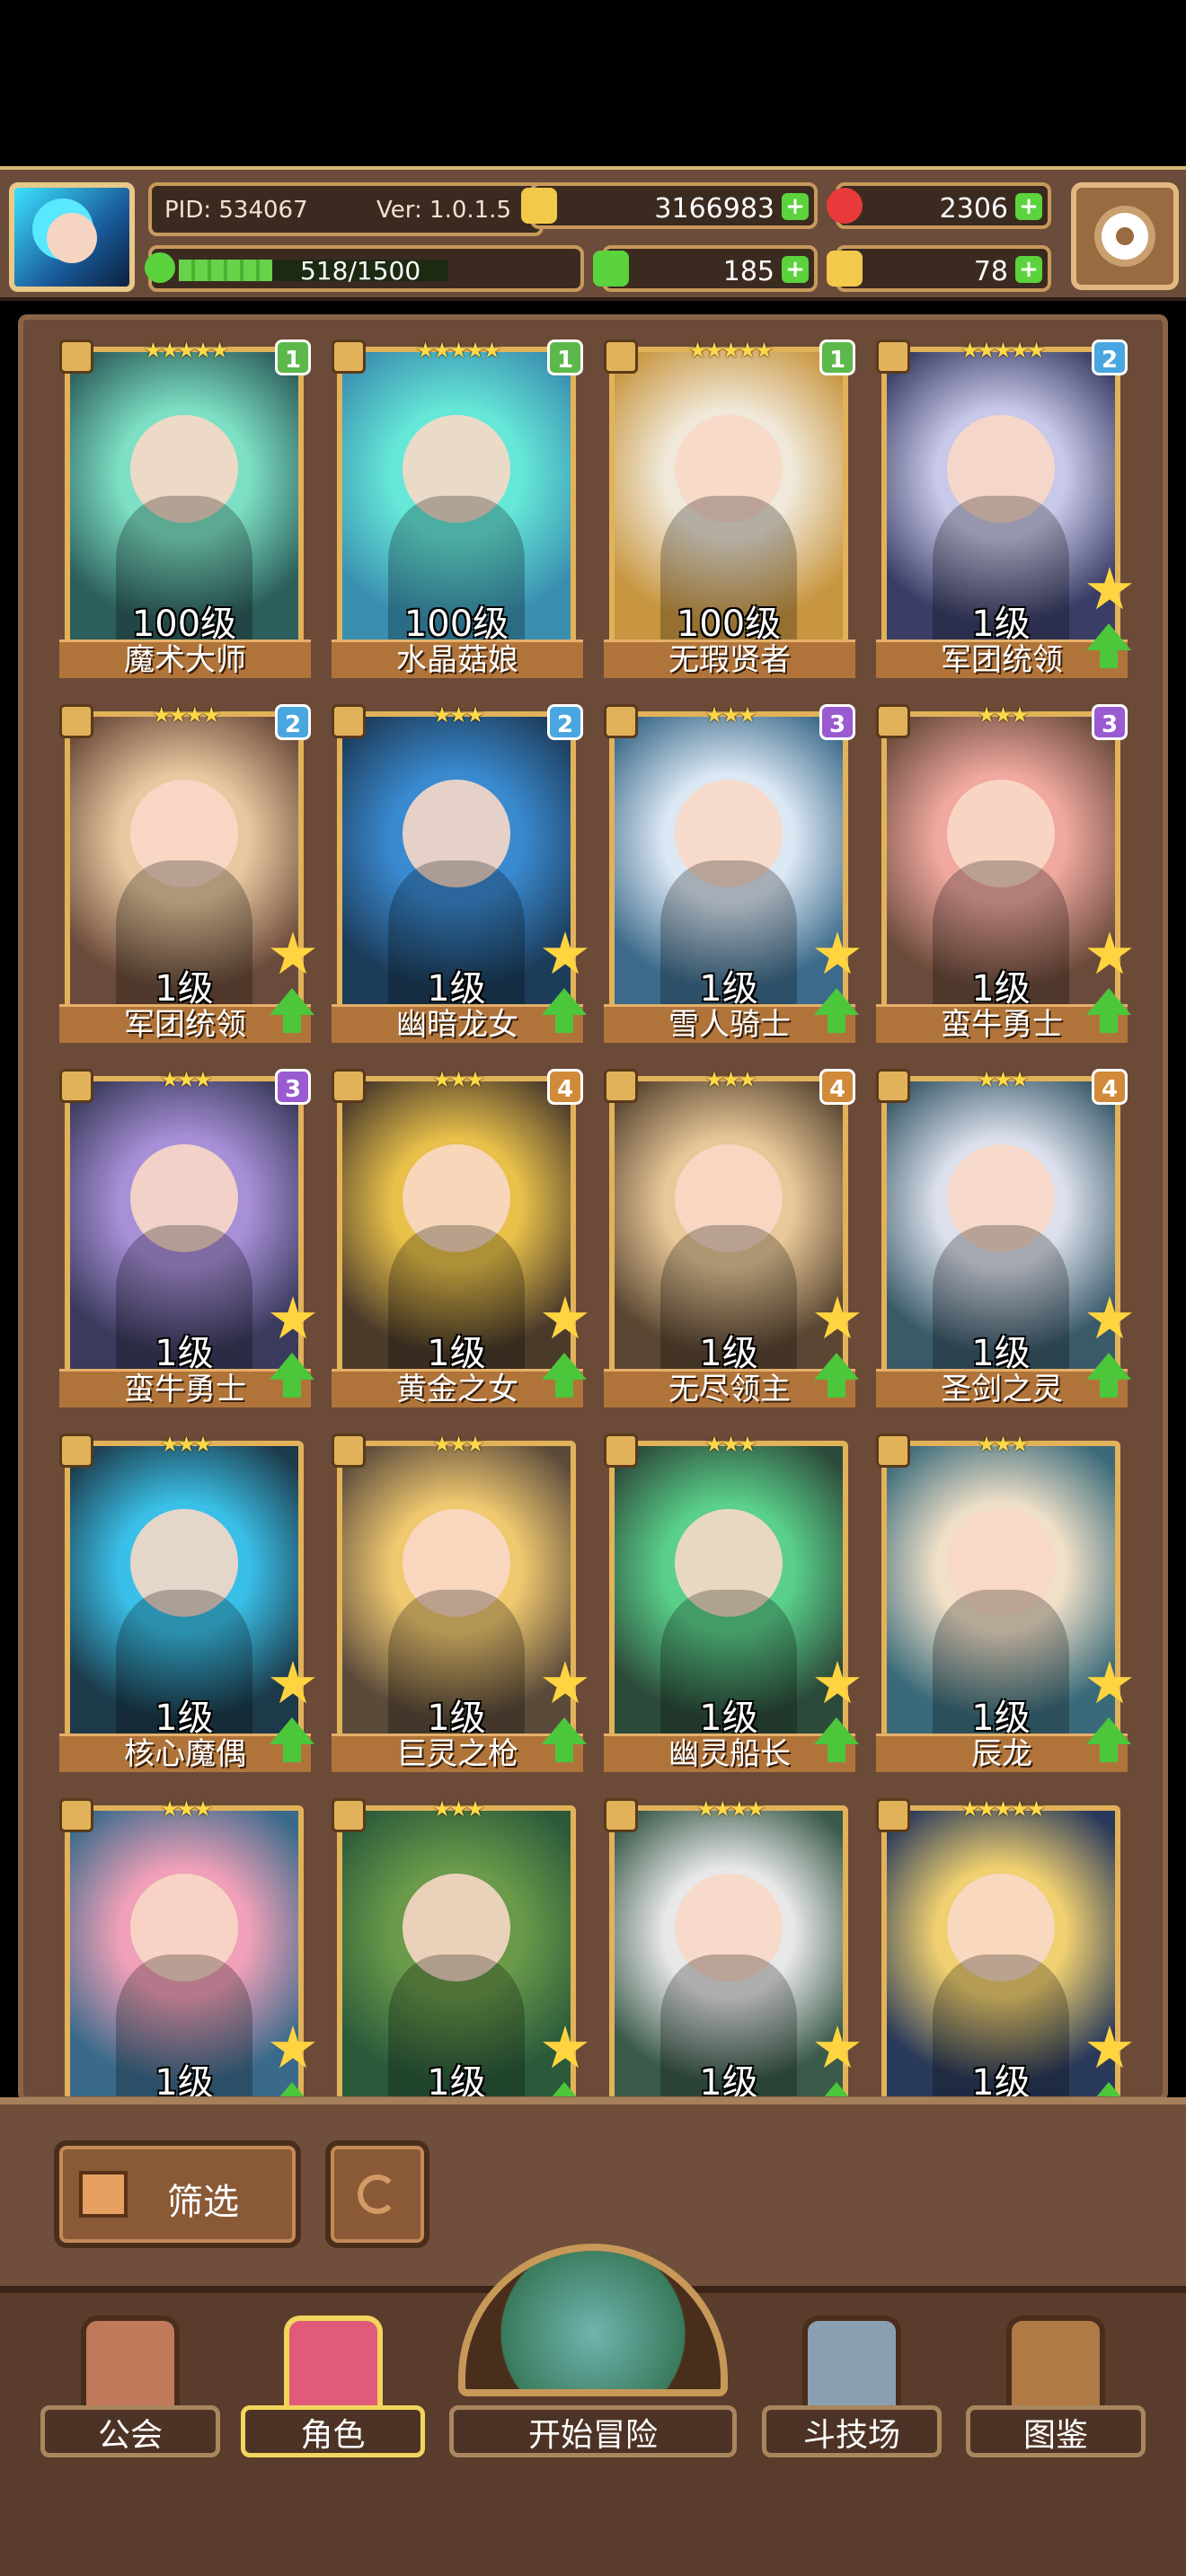  Describe the element at coordinates (939, 268) in the screenshot. I see `key-counter: 78 +` at that location.